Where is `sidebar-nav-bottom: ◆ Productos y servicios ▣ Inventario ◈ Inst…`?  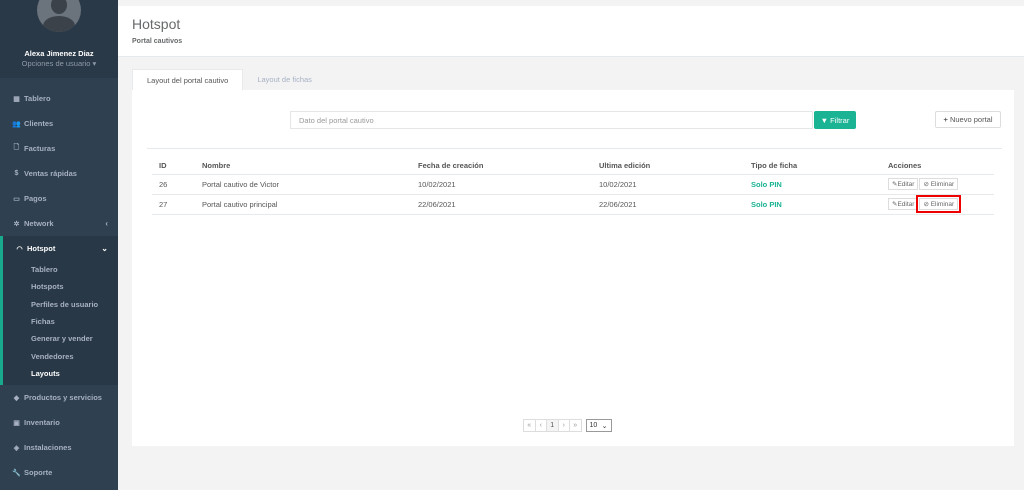 sidebar-nav-bottom: ◆ Productos y servicios ▣ Inventario ◈ Inst… is located at coordinates (59, 435).